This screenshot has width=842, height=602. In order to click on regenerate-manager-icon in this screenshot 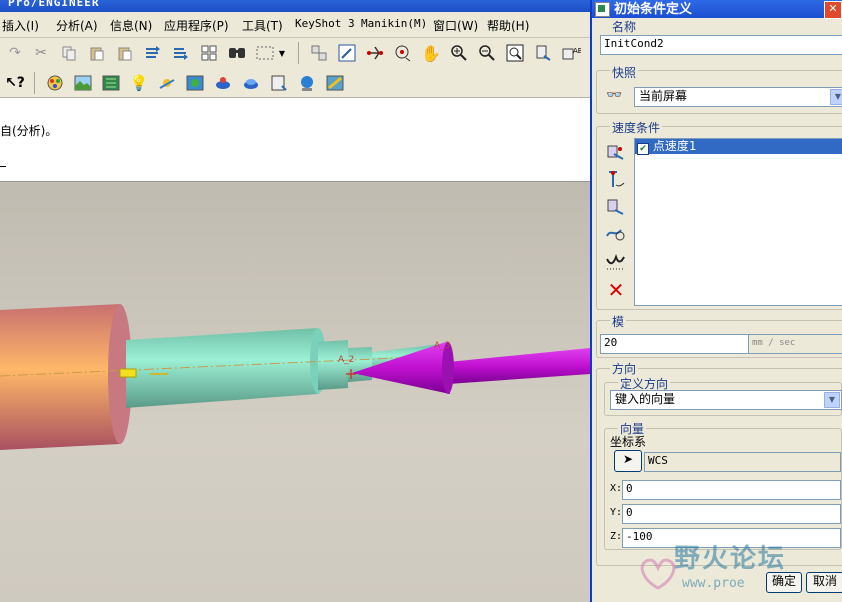, I will do `click(181, 53)`.